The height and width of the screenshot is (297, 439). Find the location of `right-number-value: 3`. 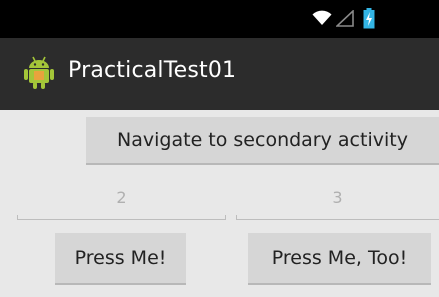

right-number-value: 3 is located at coordinates (337, 197).